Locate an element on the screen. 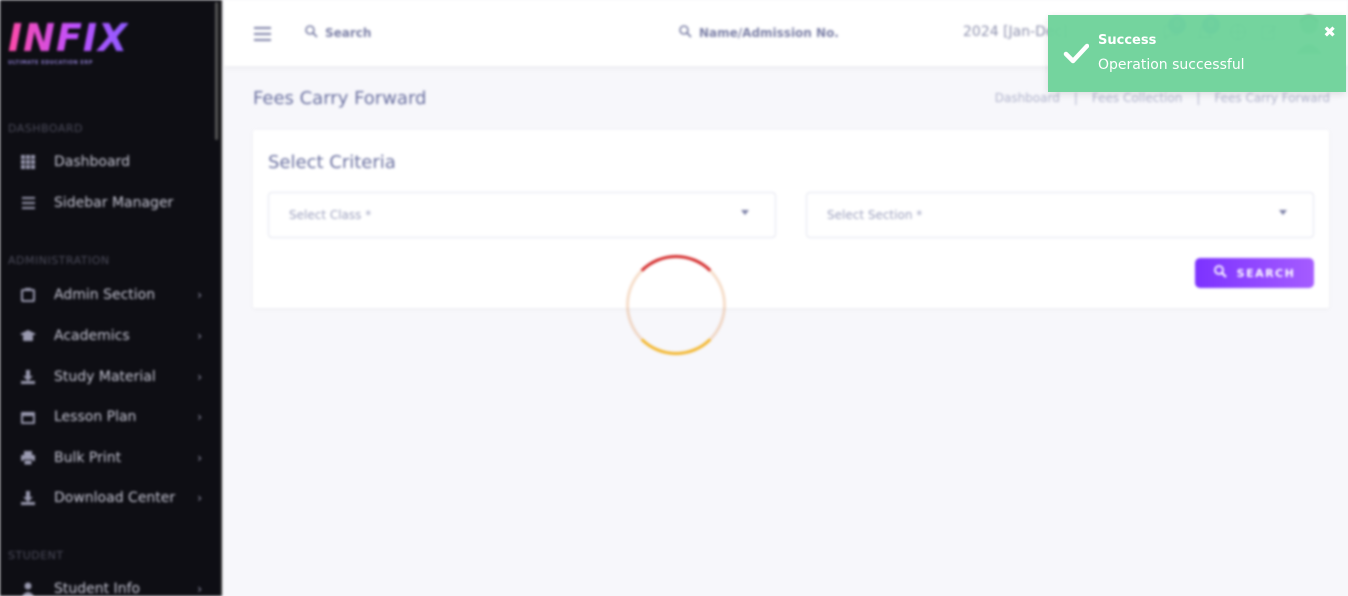  search-button: SEARCH is located at coordinates (1254, 273).